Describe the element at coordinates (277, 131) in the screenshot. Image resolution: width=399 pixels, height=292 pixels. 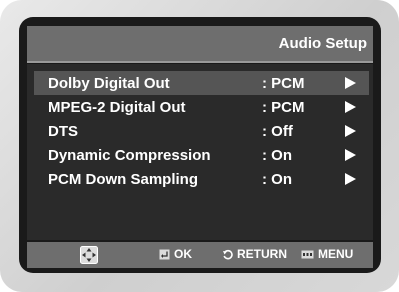
I see `menu-item-value: : Off` at that location.